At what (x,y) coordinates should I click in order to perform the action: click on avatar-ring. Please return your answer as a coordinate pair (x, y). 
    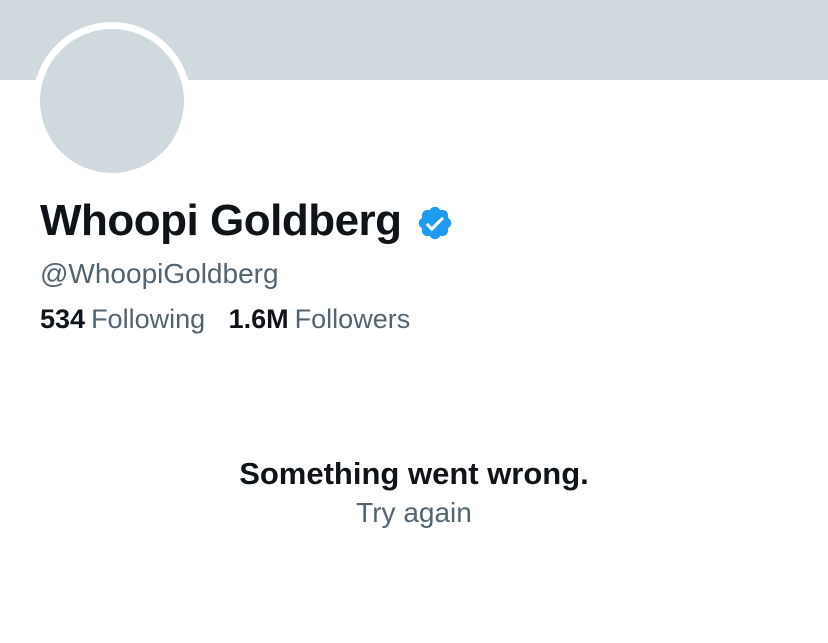
    Looking at the image, I should click on (112, 101).